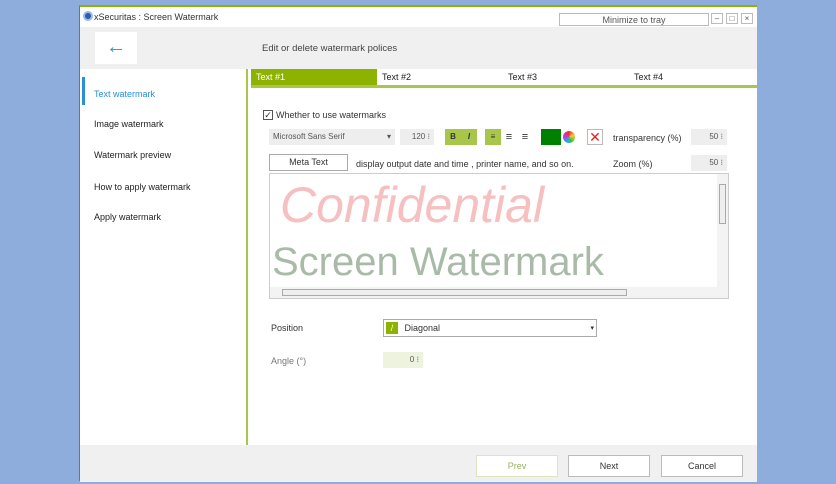 This screenshot has width=836, height=484. What do you see at coordinates (647, 138) in the screenshot?
I see `transparency-label: transparency (%)` at bounding box center [647, 138].